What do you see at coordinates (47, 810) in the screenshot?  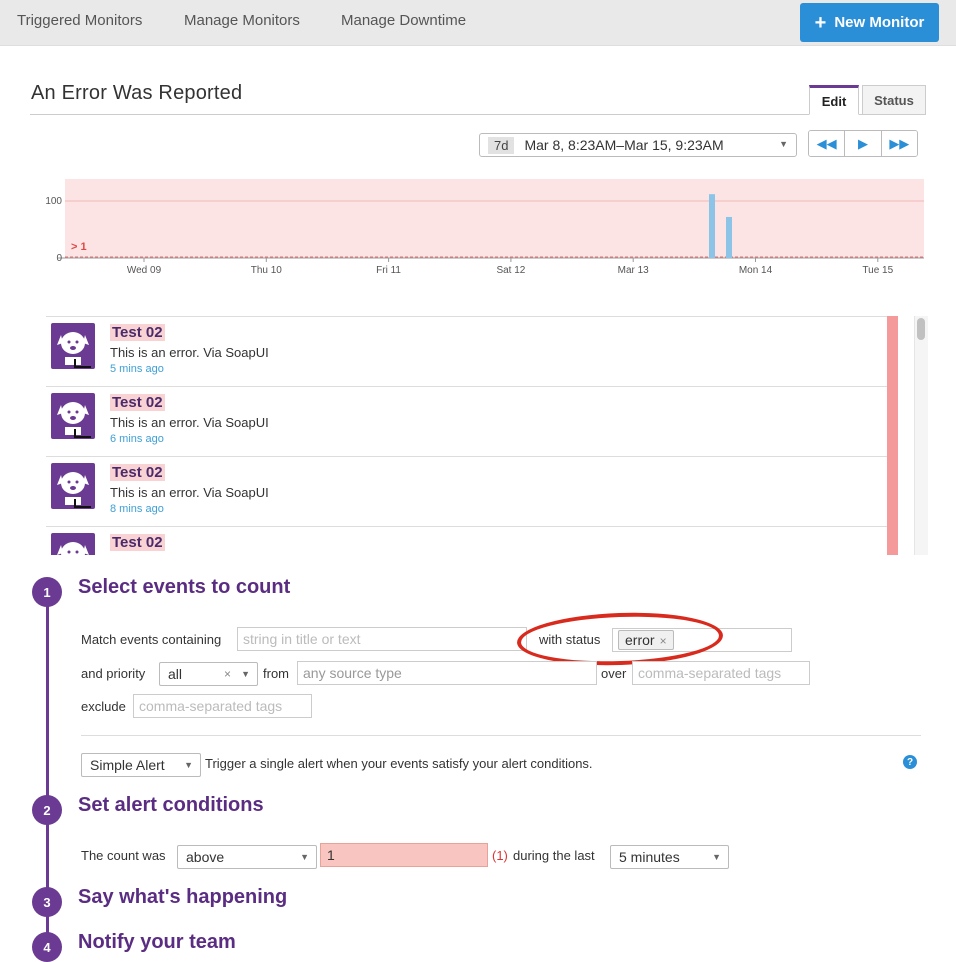 I see `step-2-badge: 2` at bounding box center [47, 810].